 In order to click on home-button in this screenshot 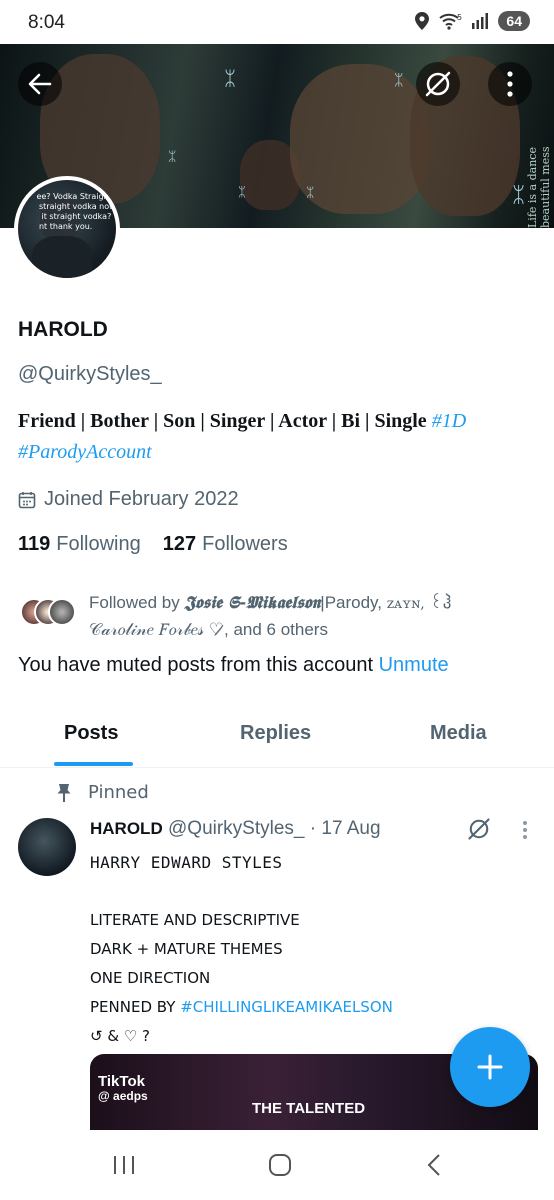, I will do `click(280, 1165)`.